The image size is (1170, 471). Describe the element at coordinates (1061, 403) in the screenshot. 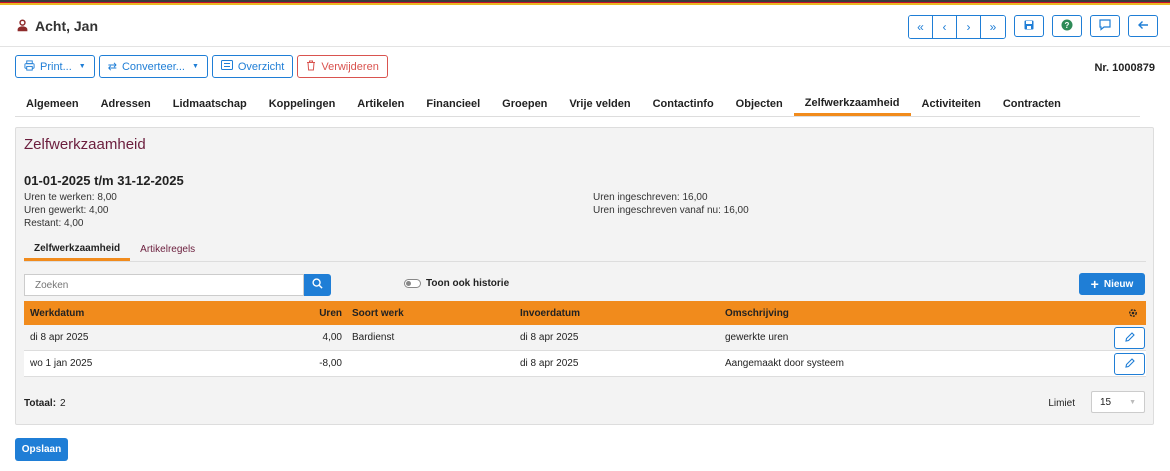

I see `limit-label: Limiet` at that location.